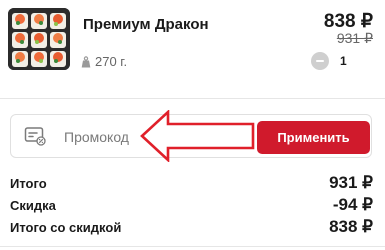 The image size is (385, 250). I want to click on promo-code-input, so click(154, 137).